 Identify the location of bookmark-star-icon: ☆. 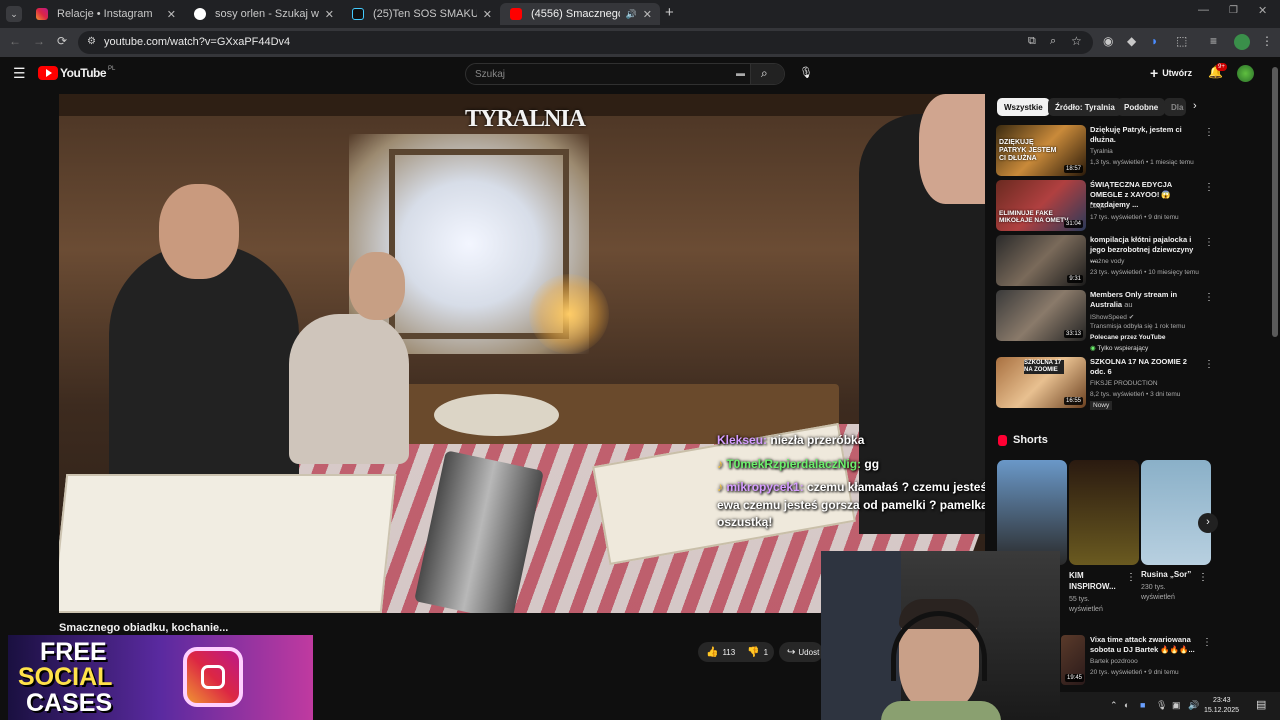
(1076, 41).